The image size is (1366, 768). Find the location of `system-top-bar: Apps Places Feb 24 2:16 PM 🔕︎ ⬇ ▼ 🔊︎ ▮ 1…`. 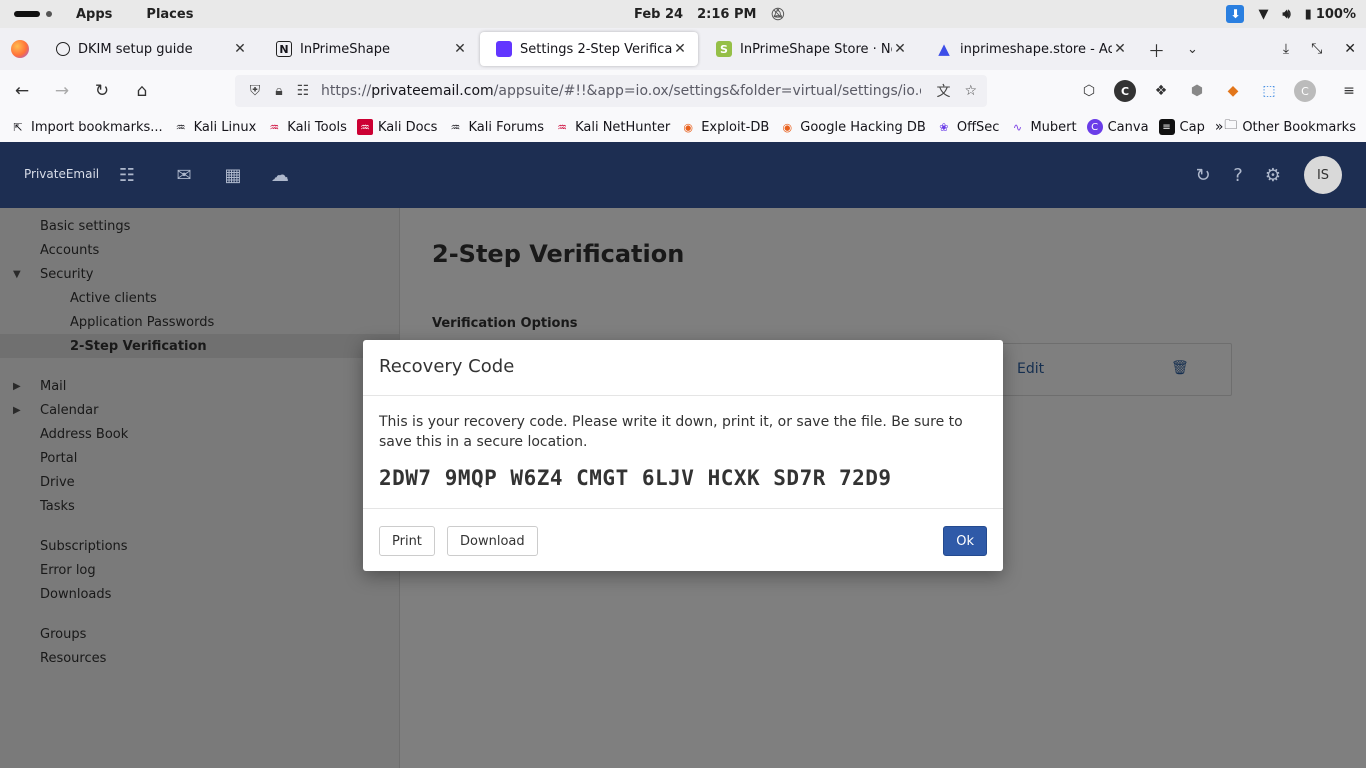

system-top-bar: Apps Places Feb 24 2:16 PM 🔕︎ ⬇ ▼ 🔊︎ ▮ 1… is located at coordinates (683, 14).